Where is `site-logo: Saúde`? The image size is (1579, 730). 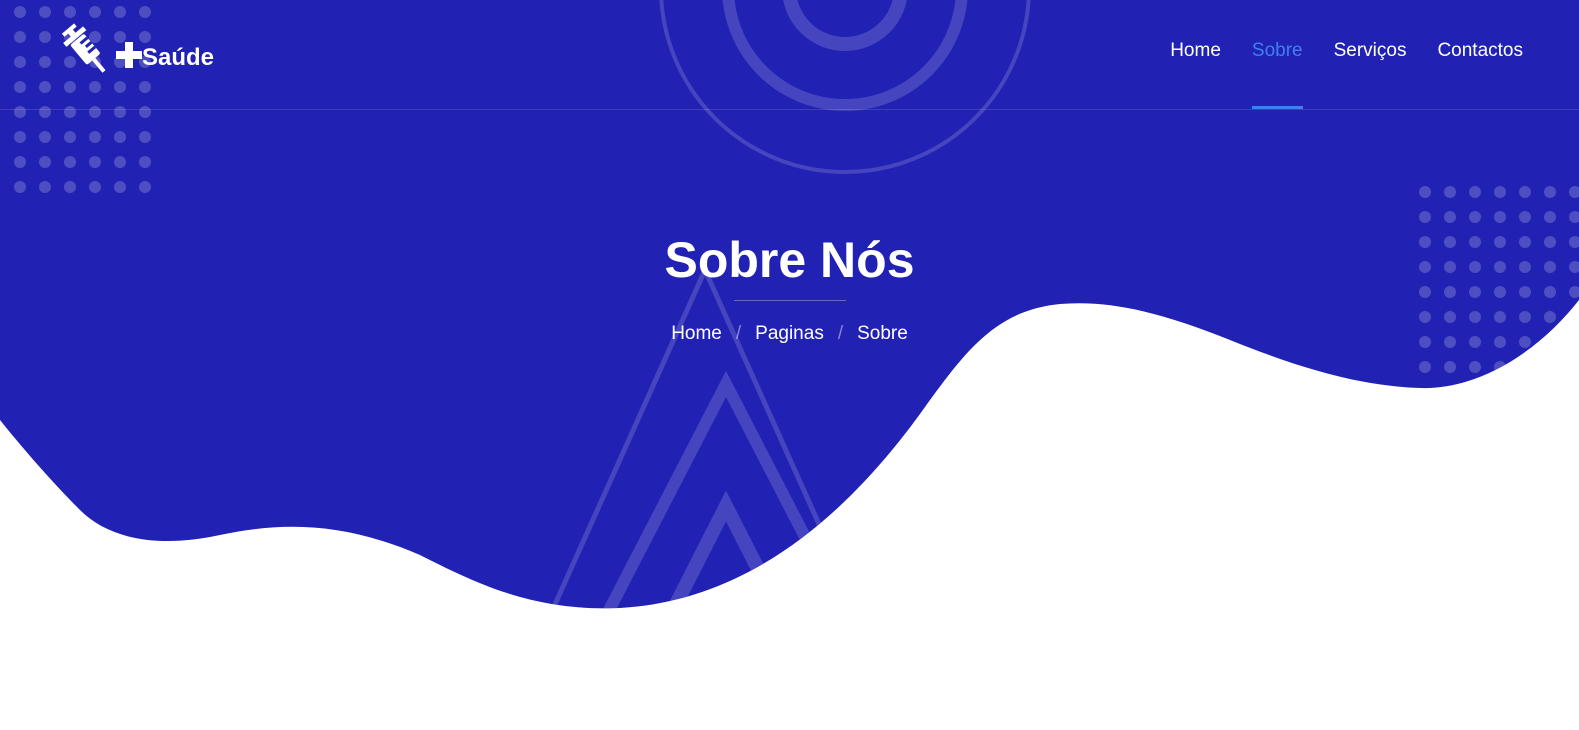 site-logo: Saúde is located at coordinates (136, 50).